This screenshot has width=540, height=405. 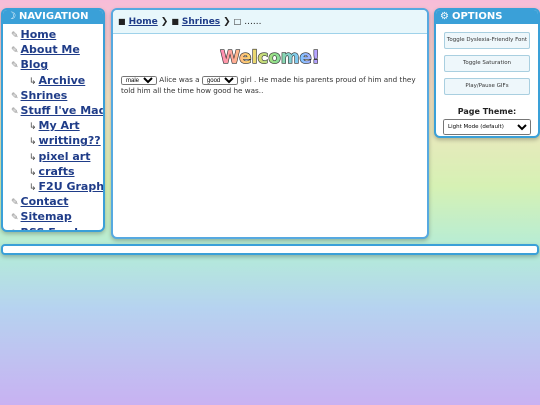 I want to click on nav-link: writting??, so click(x=70, y=140).